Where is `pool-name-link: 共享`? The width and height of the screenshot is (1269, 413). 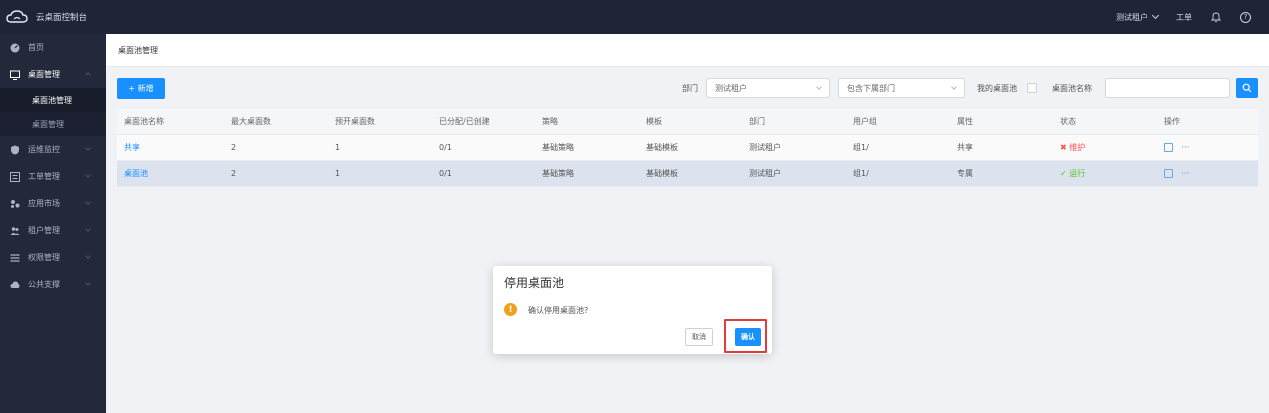
pool-name-link: 共享 is located at coordinates (170, 147).